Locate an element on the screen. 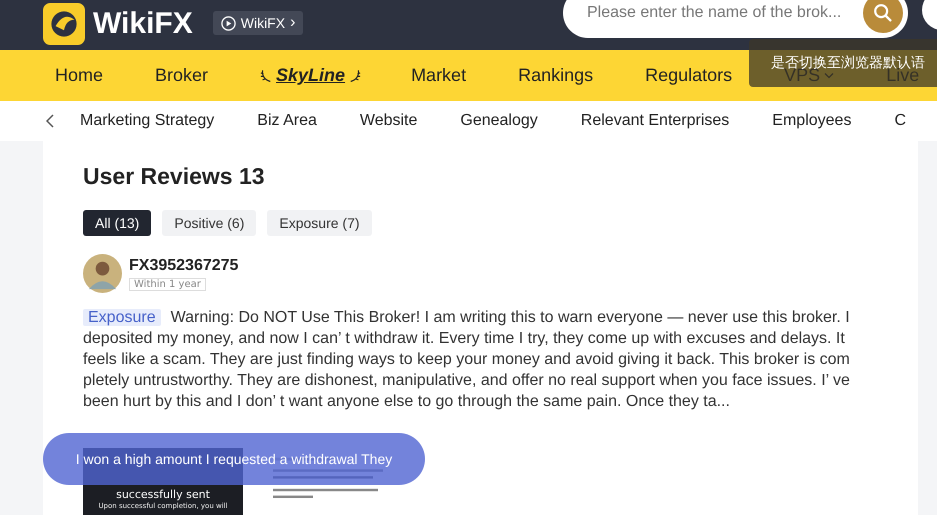  message-toast: I won a high amount I requested a withdrawal They is located at coordinates (234, 459).